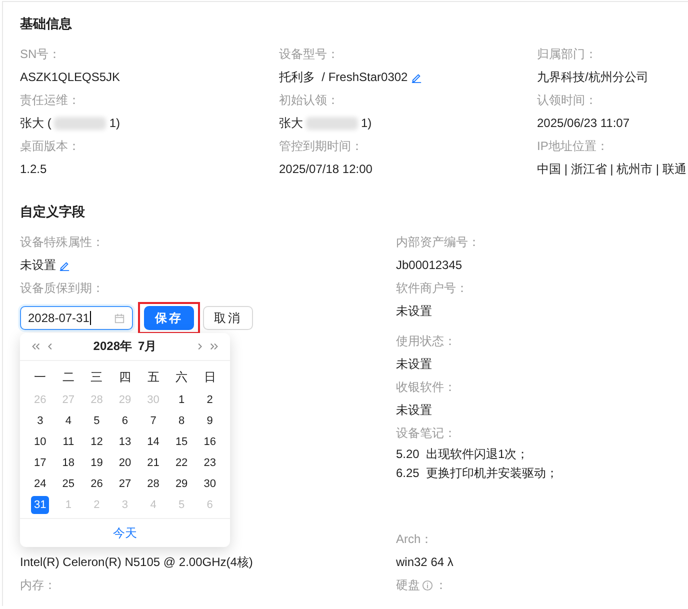 This screenshot has height=609, width=688. I want to click on date-input-field: 2028-07-31, so click(76, 318).